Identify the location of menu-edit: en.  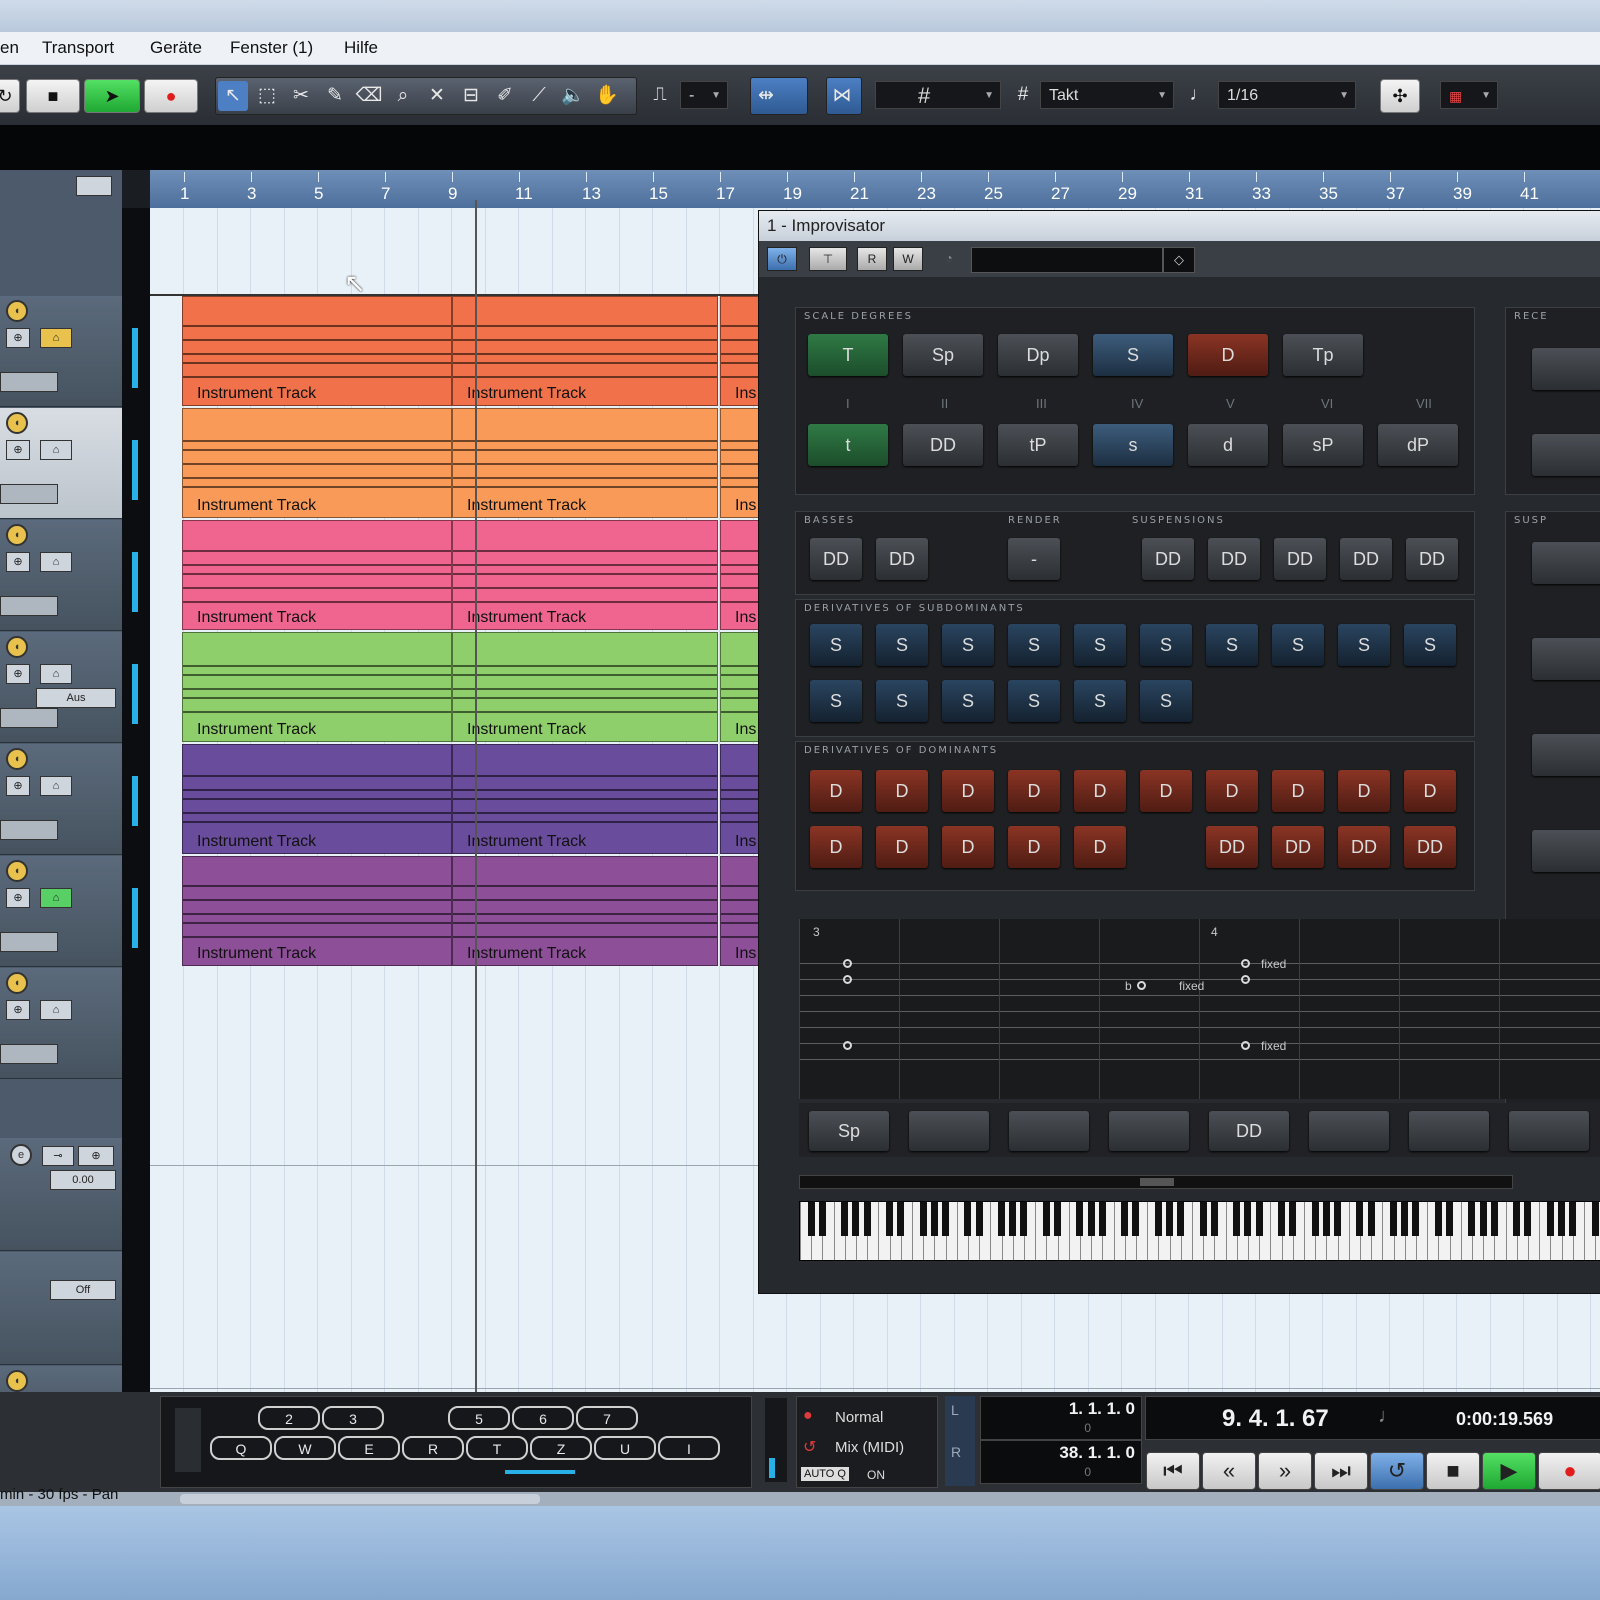
(9, 48).